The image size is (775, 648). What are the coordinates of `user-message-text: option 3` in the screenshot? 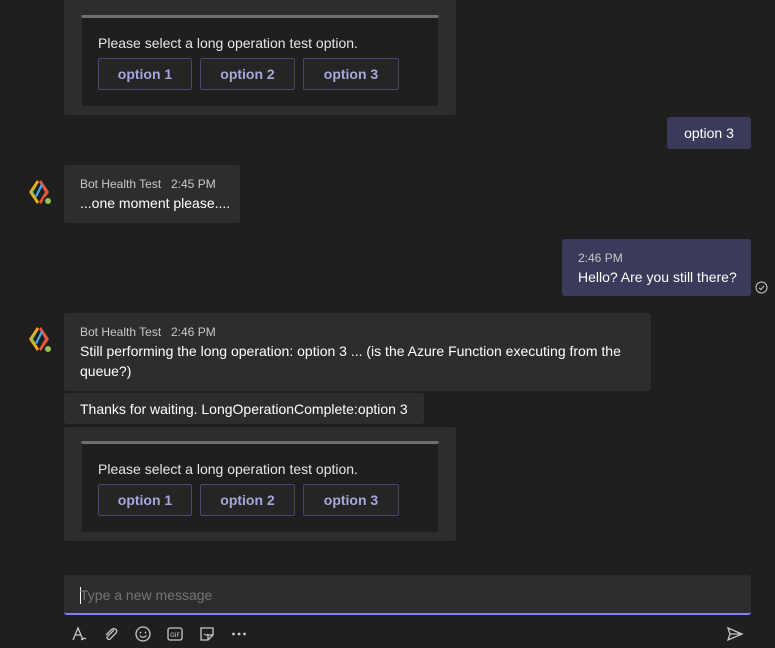 It's located at (709, 133).